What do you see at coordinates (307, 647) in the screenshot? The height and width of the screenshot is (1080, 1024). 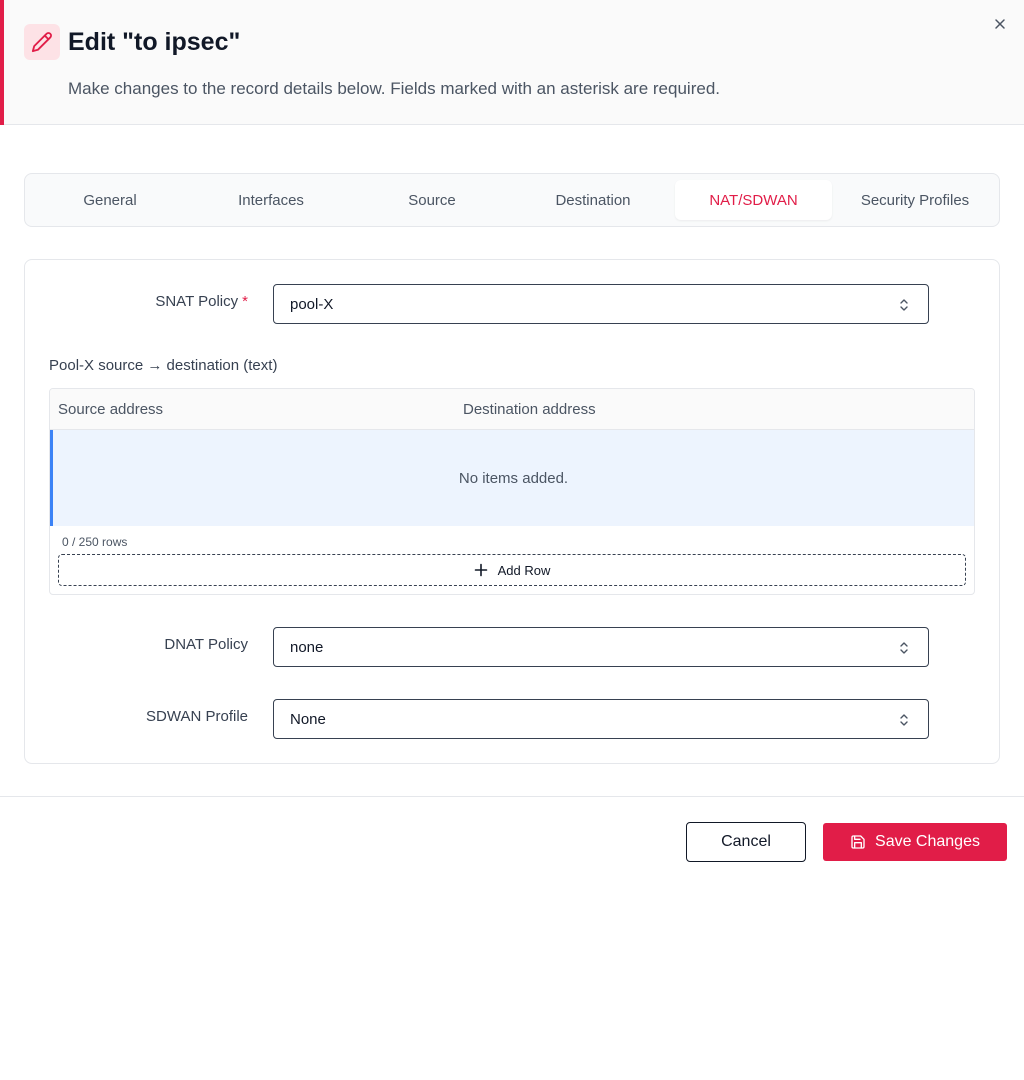 I see `dnat-policy-value: none` at bounding box center [307, 647].